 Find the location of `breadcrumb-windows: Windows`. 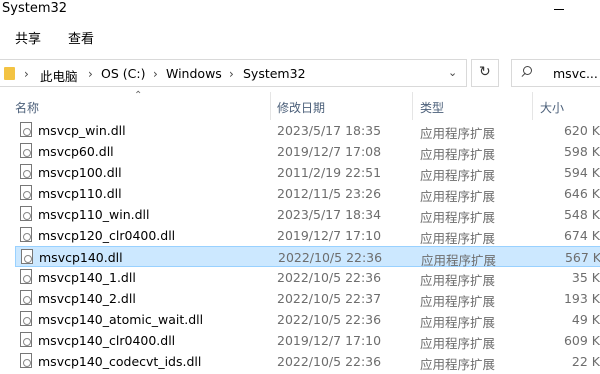

breadcrumb-windows: Windows is located at coordinates (194, 73).